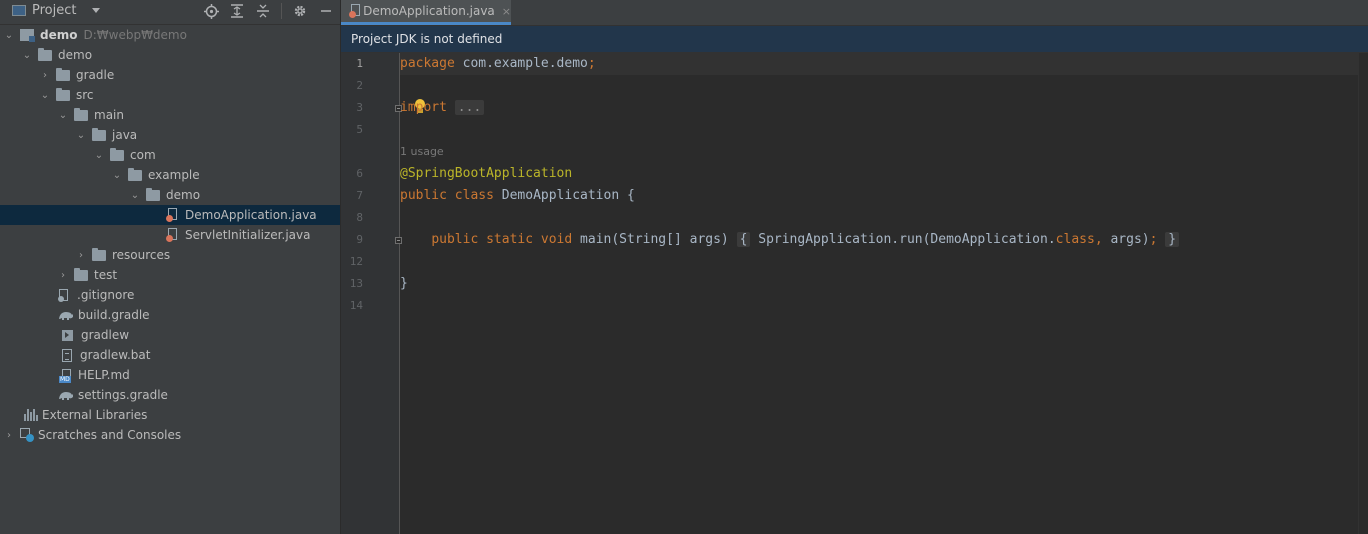  I want to click on toolbar-separator, so click(281, 11).